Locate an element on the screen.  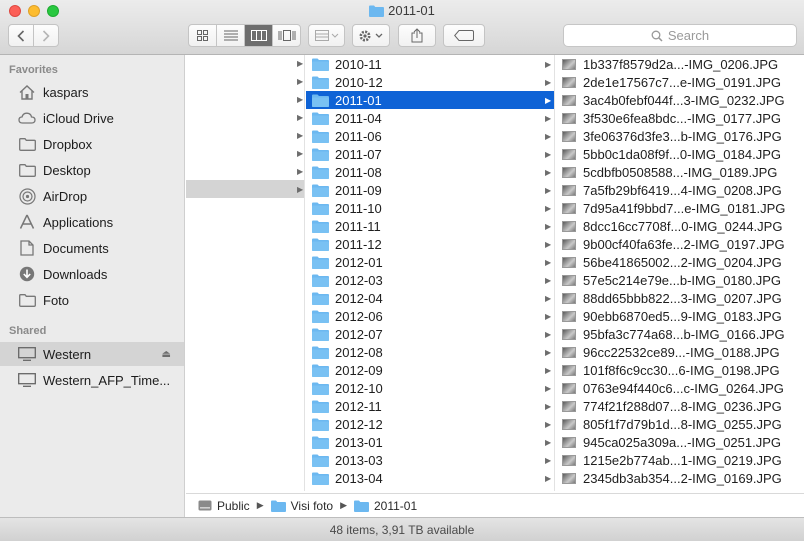
file-row: 2de1e17567c7...e-IMG_0191.JPG is located at coordinates (680, 82).